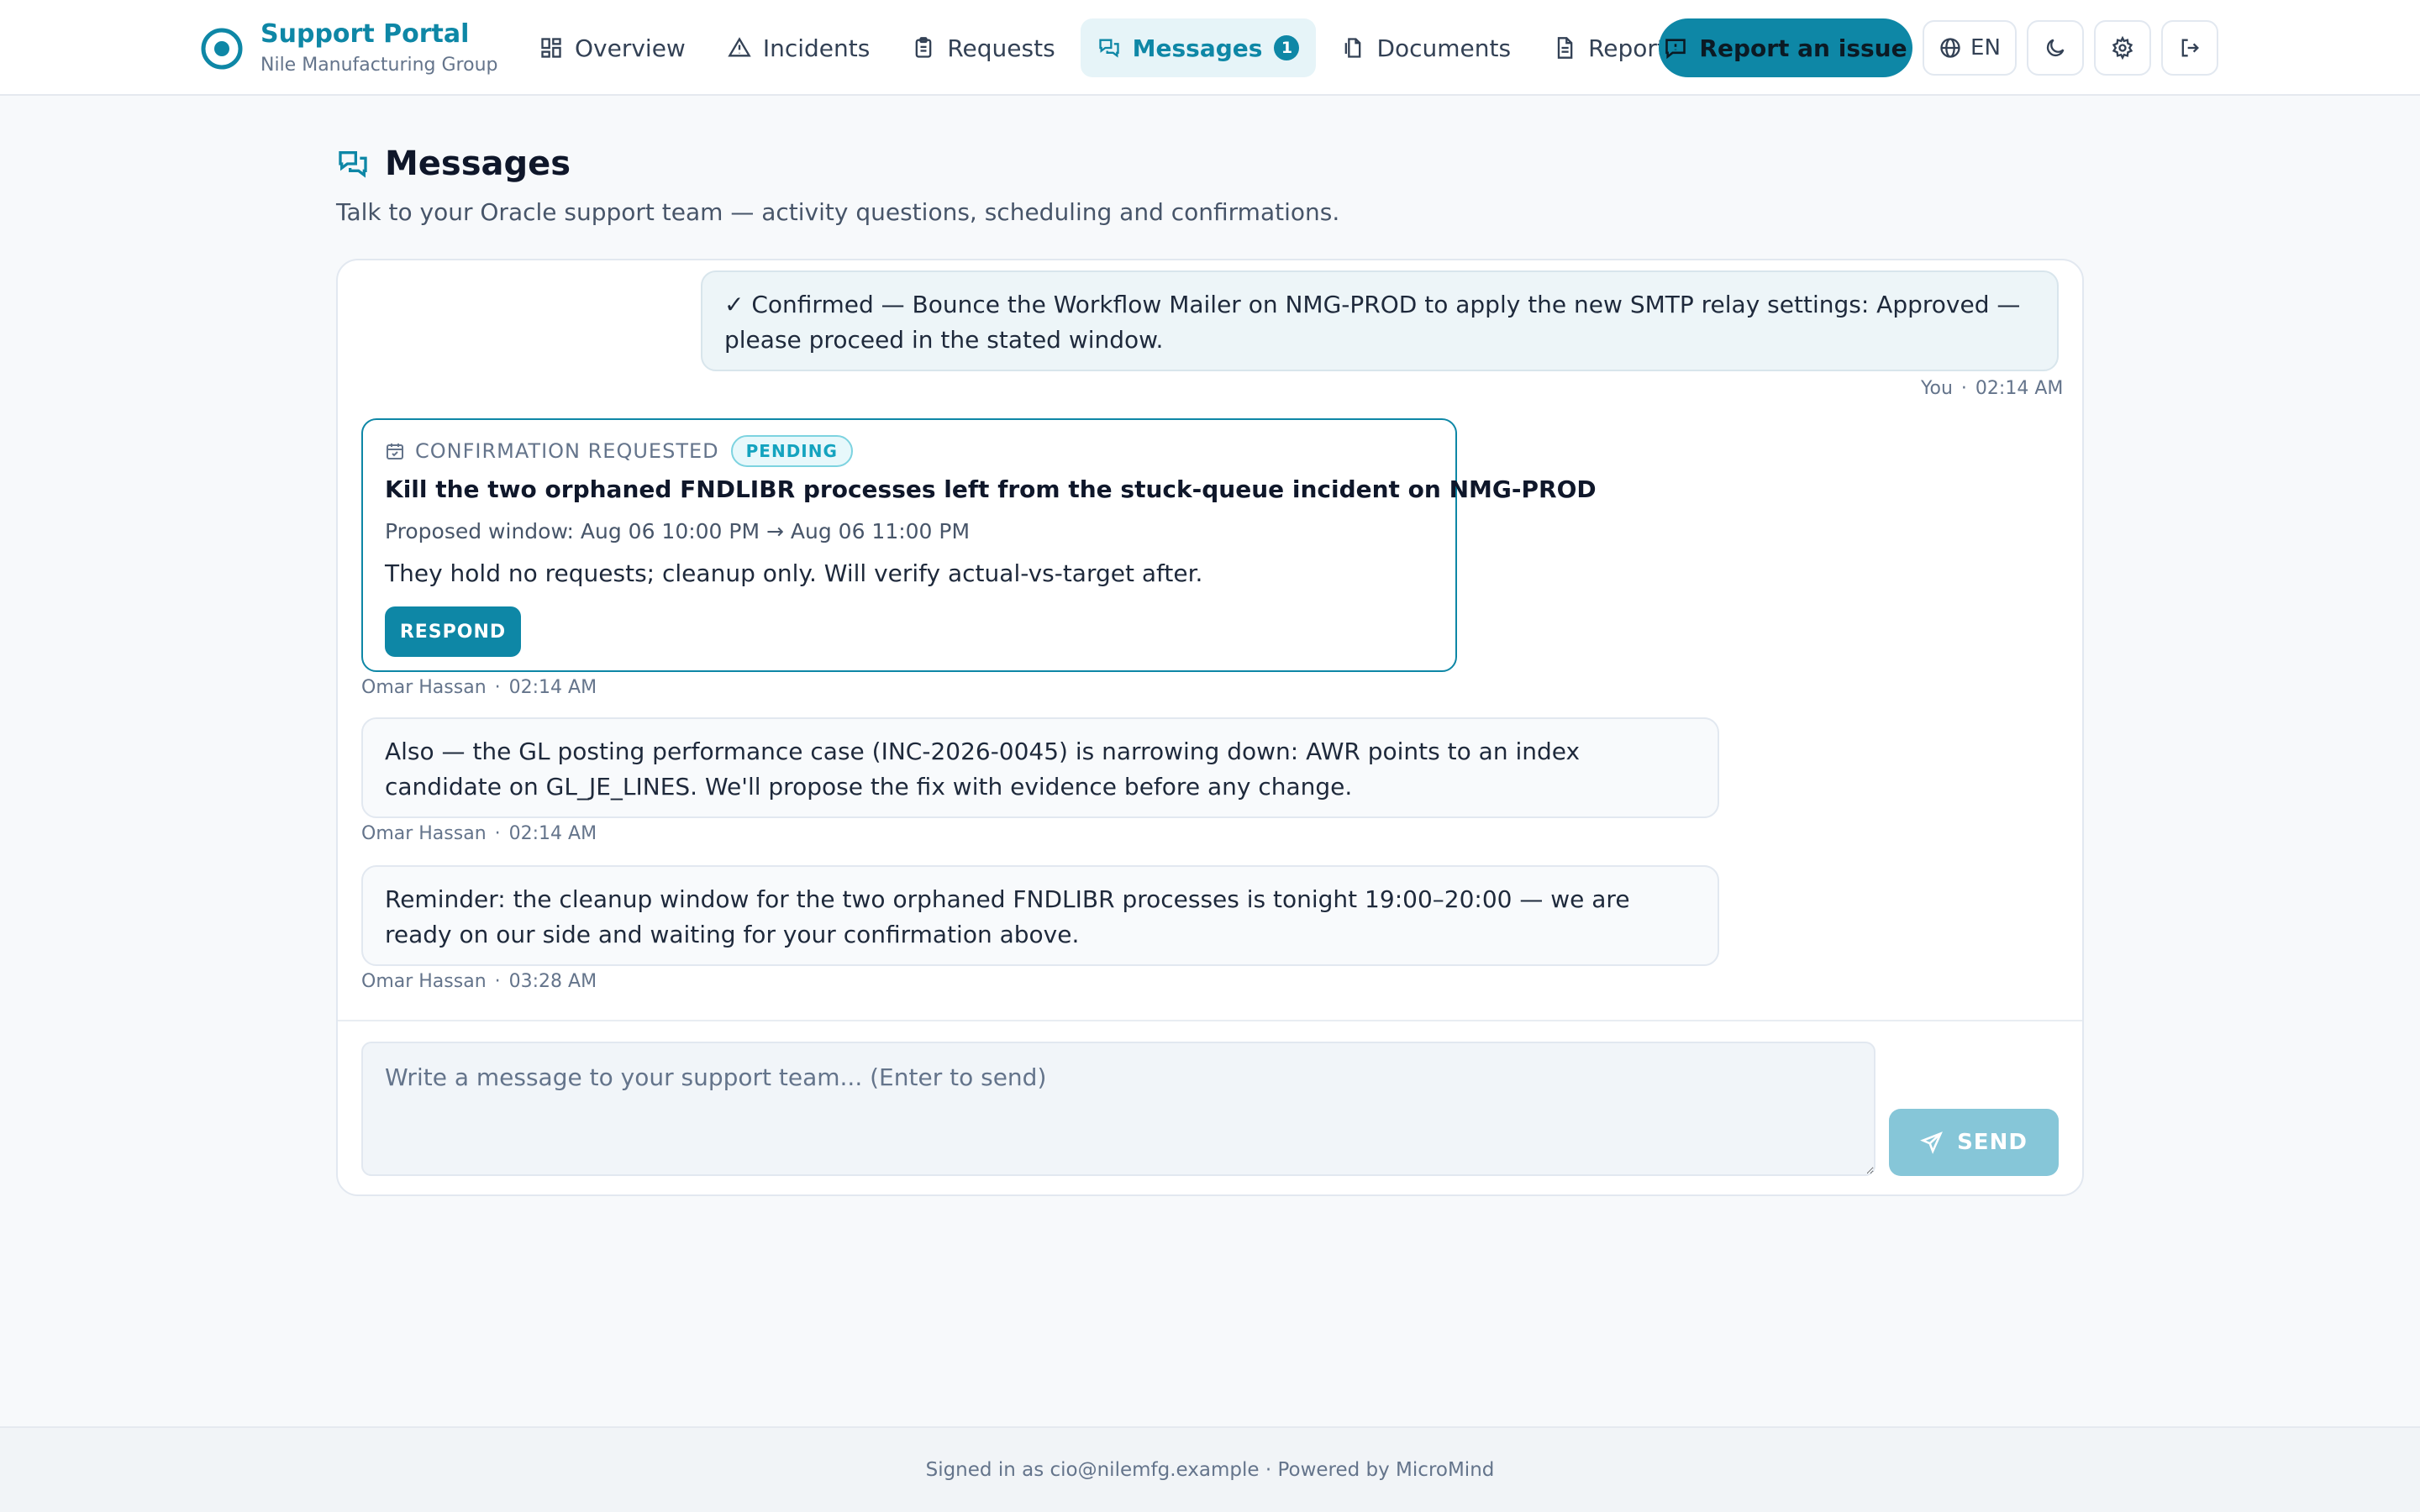  What do you see at coordinates (551, 48) in the screenshot?
I see `grid-icon` at bounding box center [551, 48].